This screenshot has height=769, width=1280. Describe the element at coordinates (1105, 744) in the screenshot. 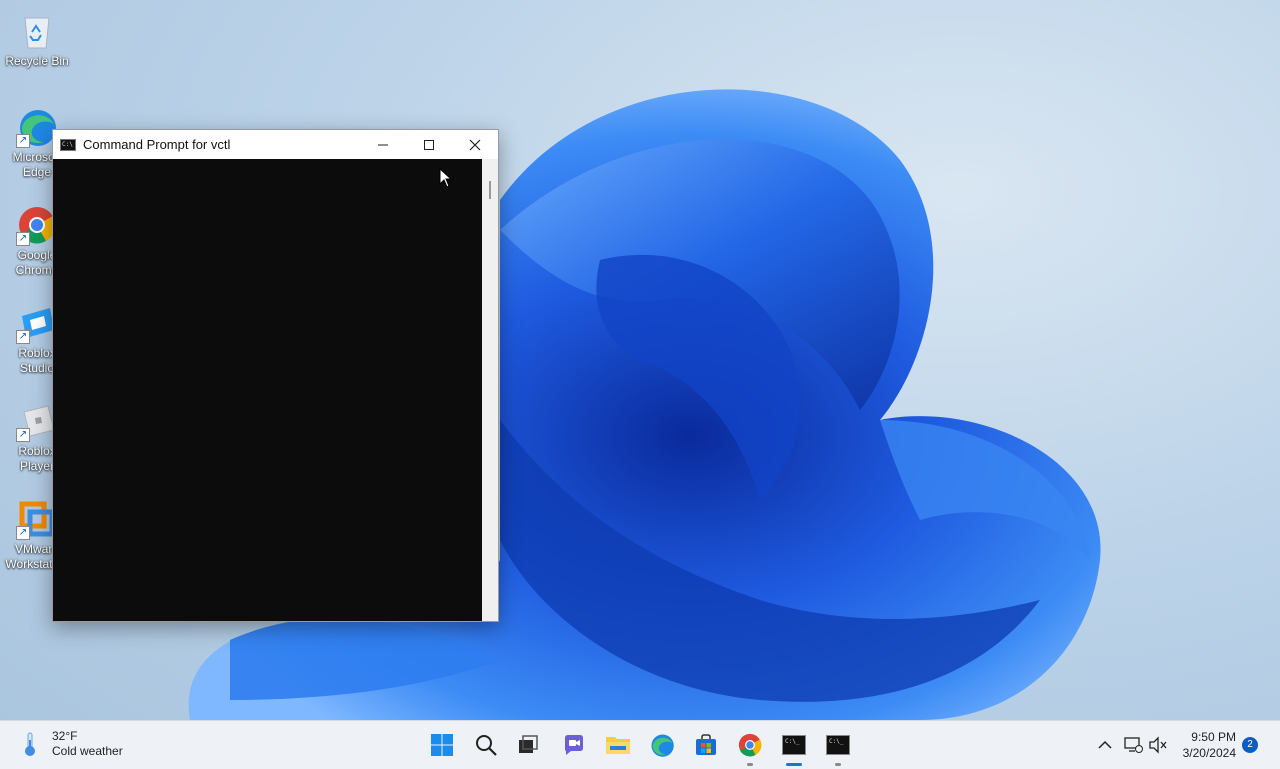

I see `chevron-up-icon` at that location.